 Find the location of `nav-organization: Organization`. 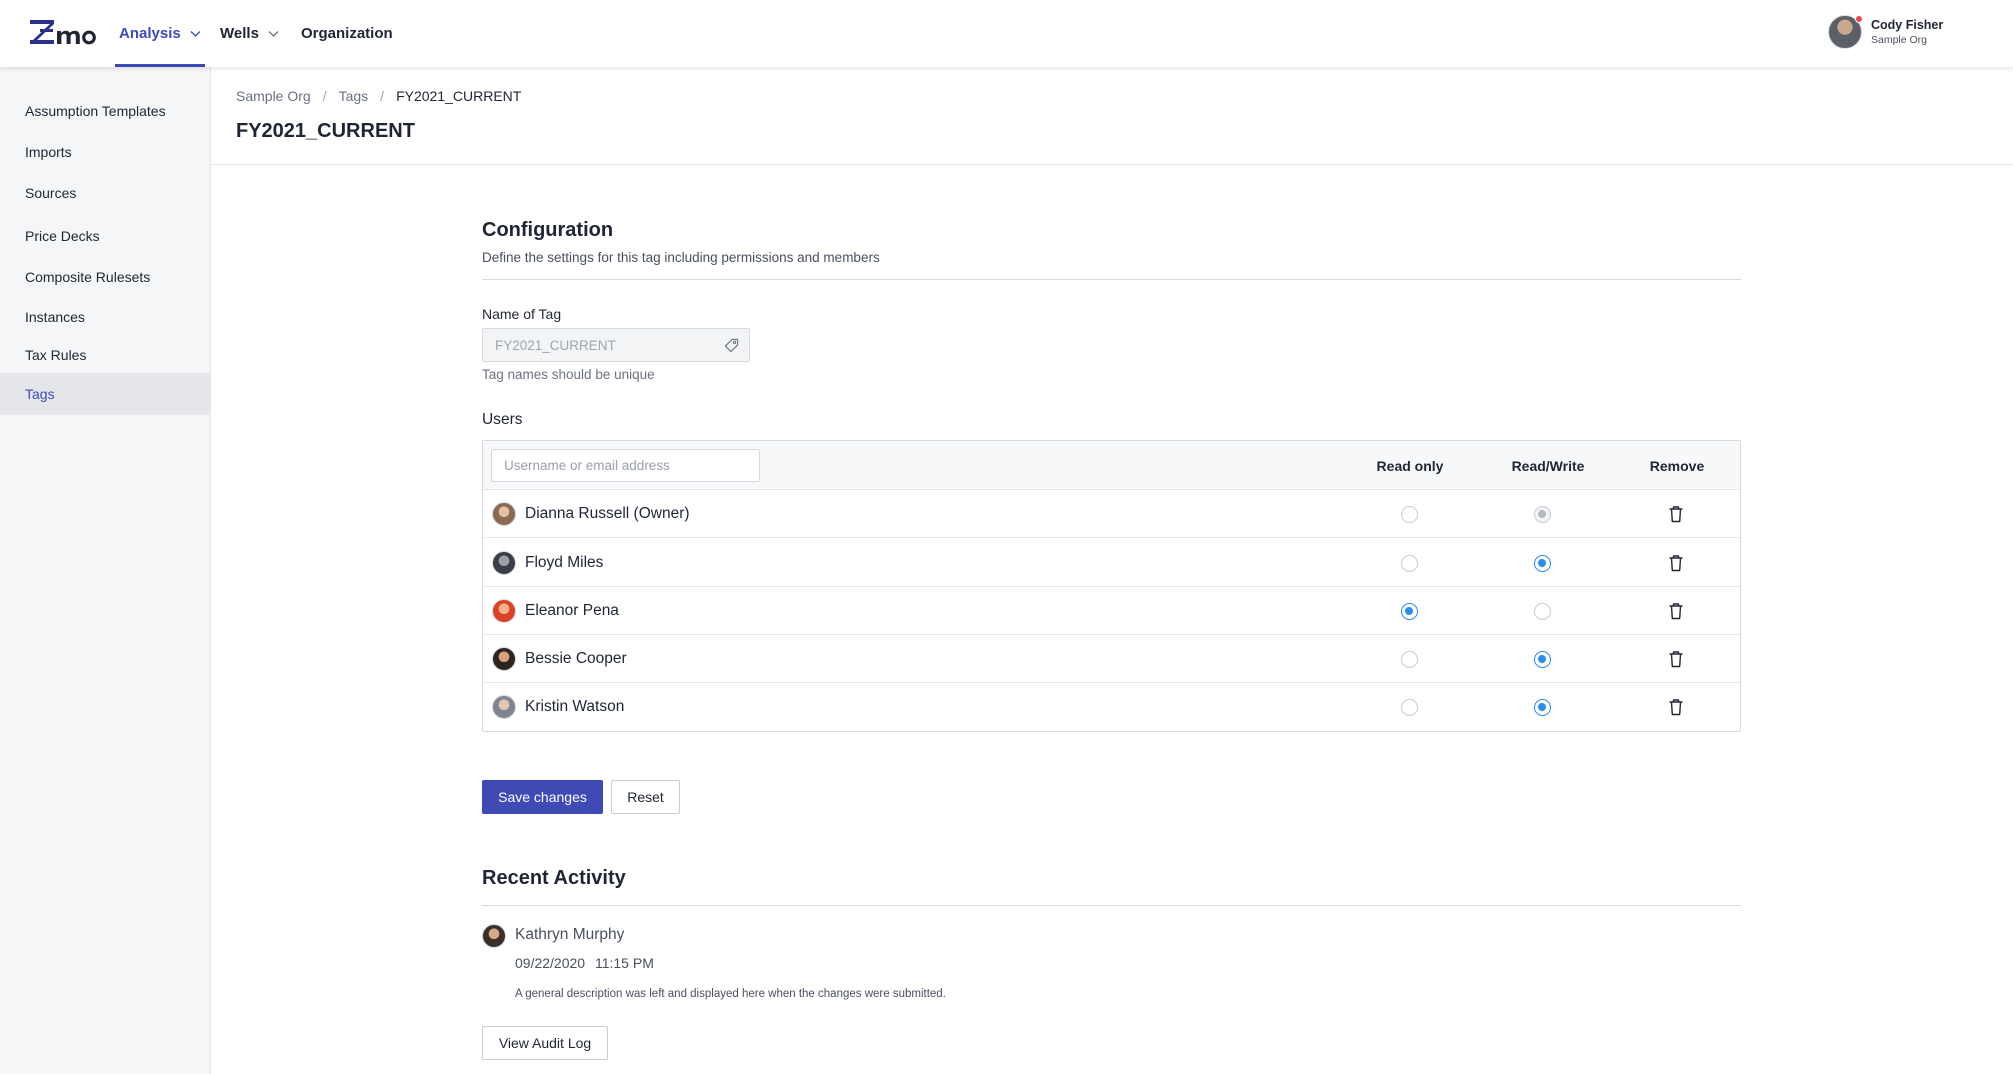

nav-organization: Organization is located at coordinates (347, 33).